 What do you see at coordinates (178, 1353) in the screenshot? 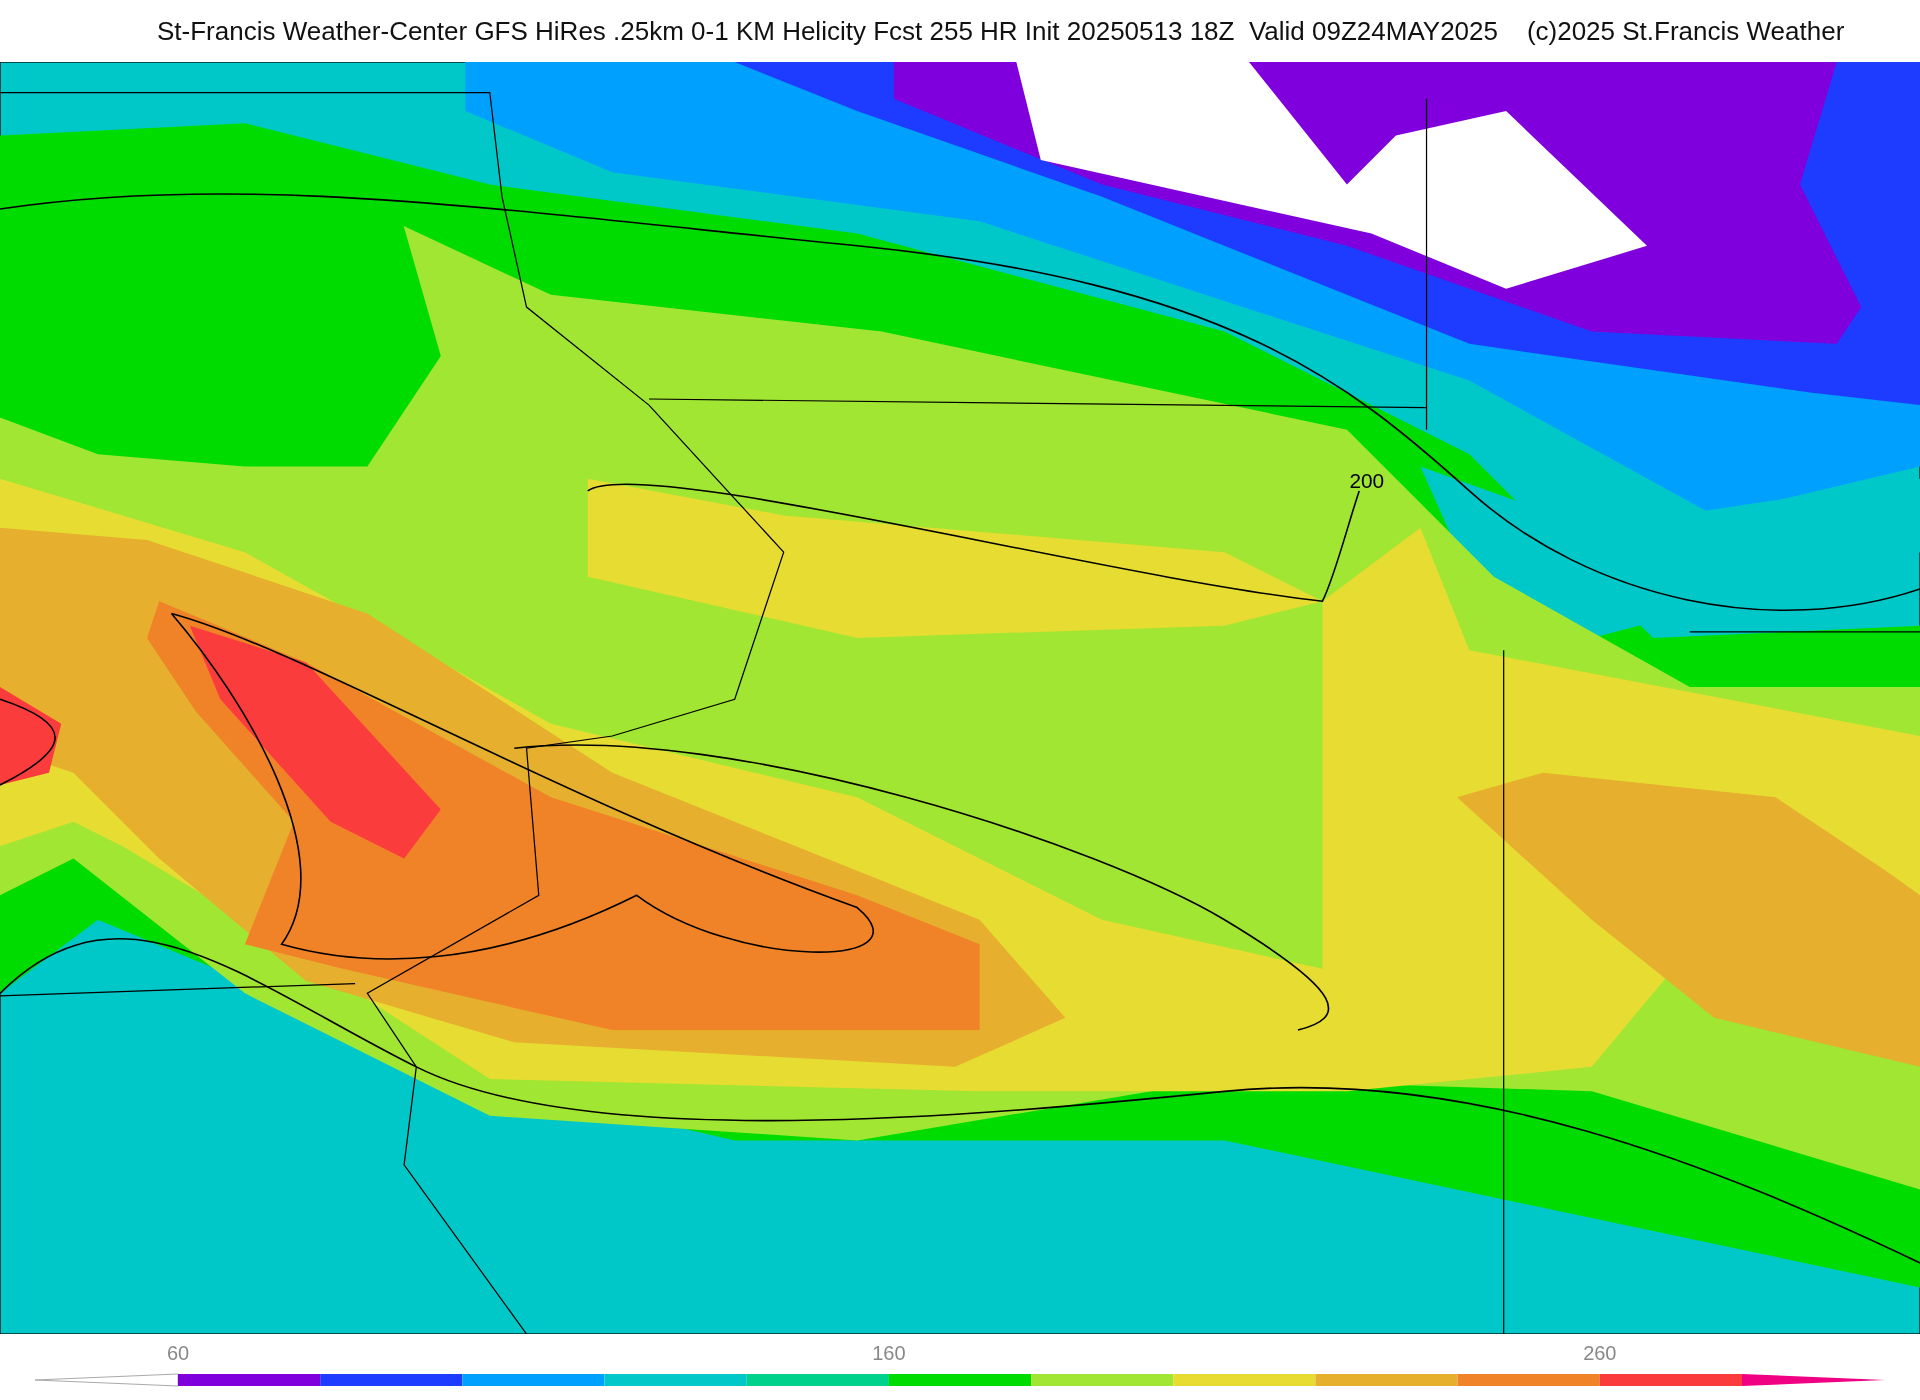
I see `tick-label: 60` at bounding box center [178, 1353].